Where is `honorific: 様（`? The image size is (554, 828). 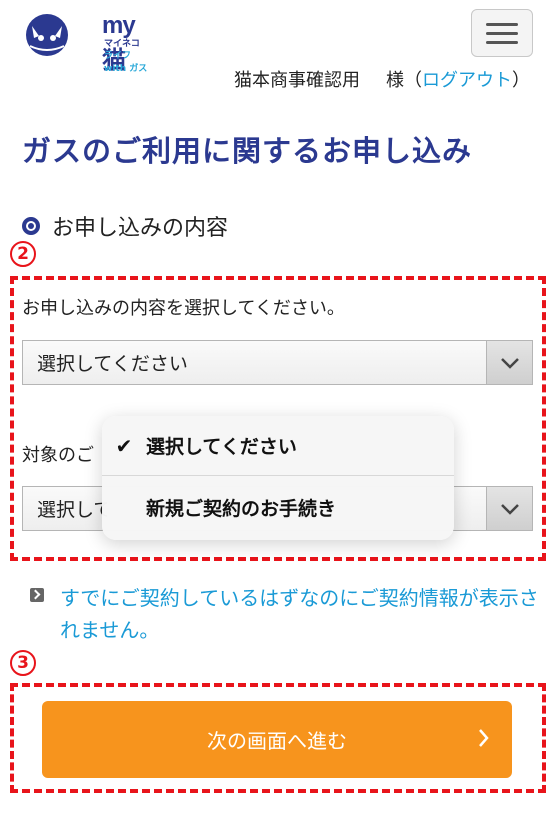 honorific: 様（ is located at coordinates (404, 80).